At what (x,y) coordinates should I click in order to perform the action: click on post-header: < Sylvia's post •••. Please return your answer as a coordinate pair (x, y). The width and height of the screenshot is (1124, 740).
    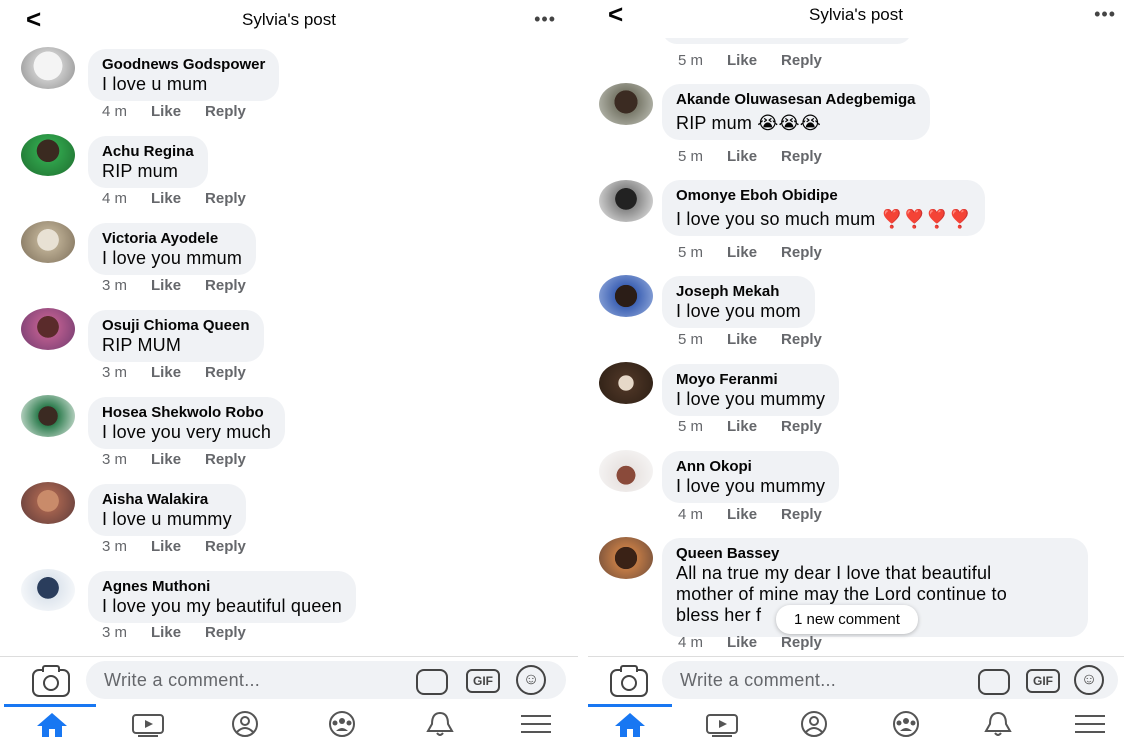
    Looking at the image, I should click on (289, 22).